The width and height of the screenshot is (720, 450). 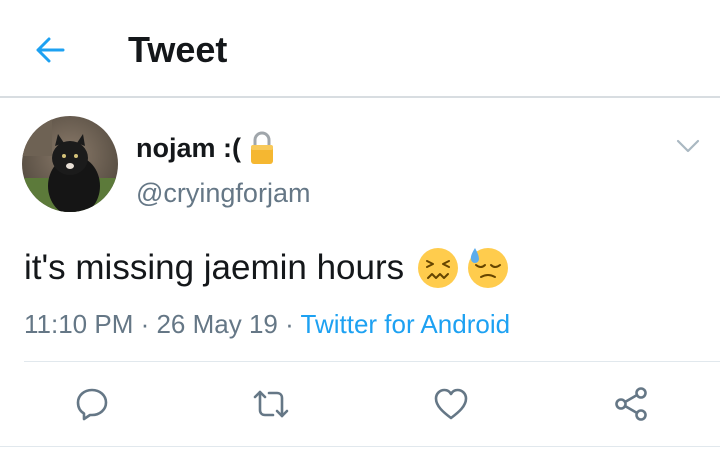 I want to click on avatar, so click(x=70, y=164).